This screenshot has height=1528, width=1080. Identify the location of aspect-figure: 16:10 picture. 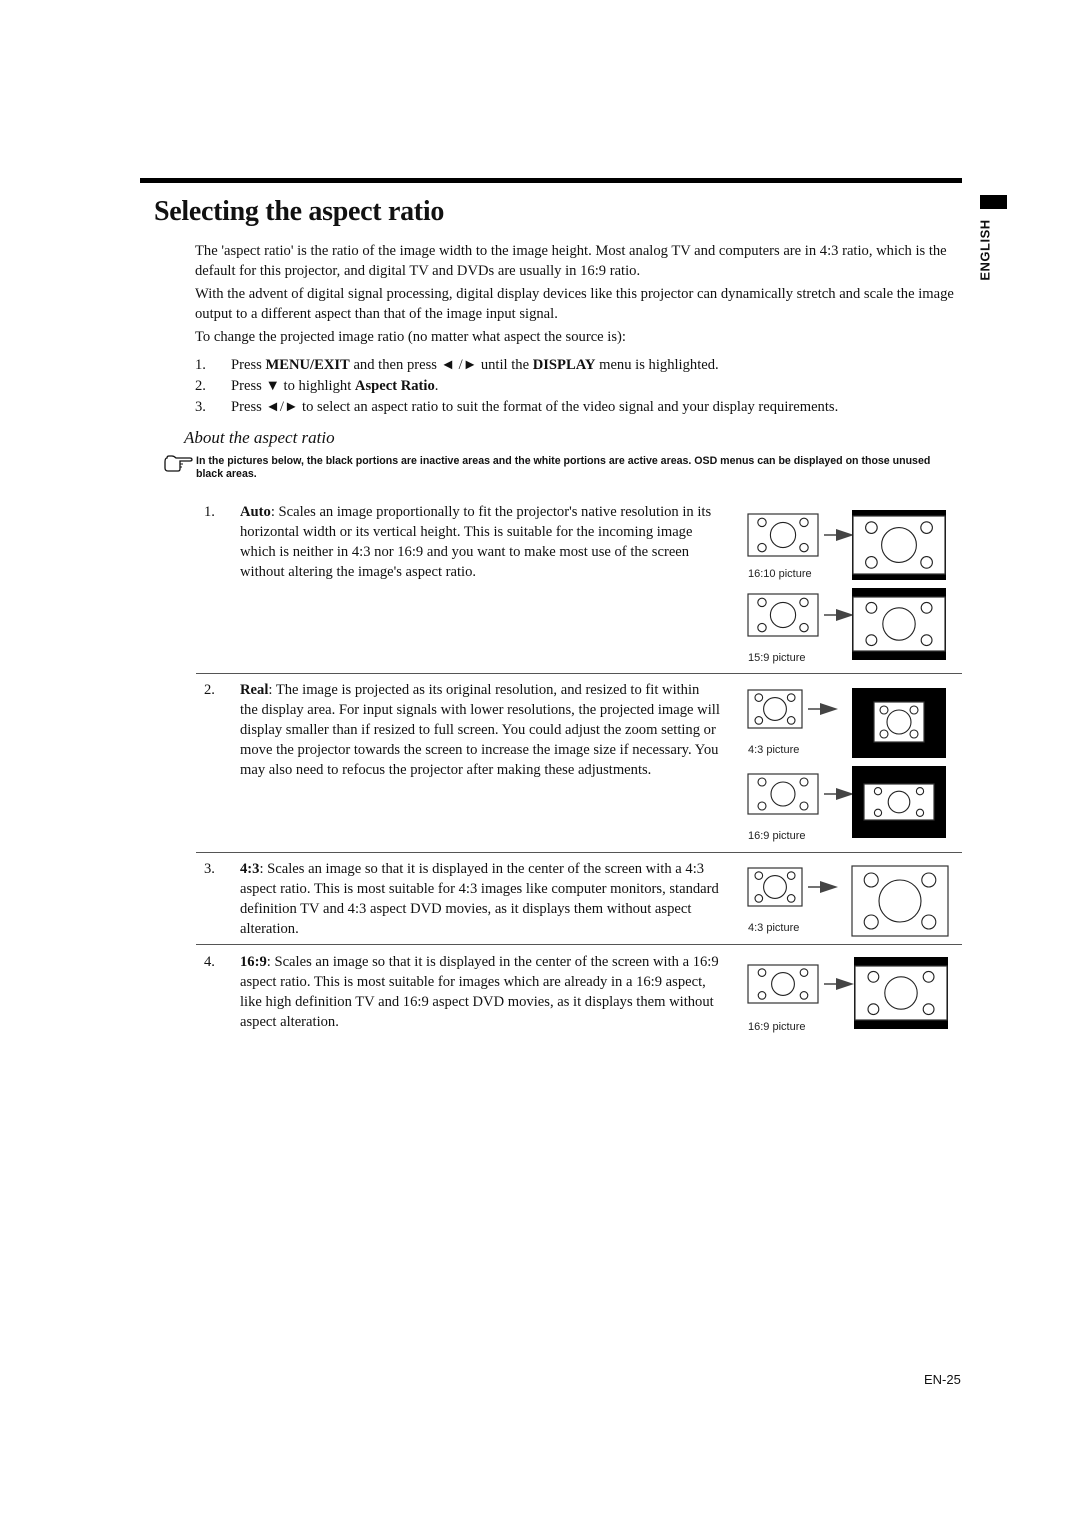
(847, 549).